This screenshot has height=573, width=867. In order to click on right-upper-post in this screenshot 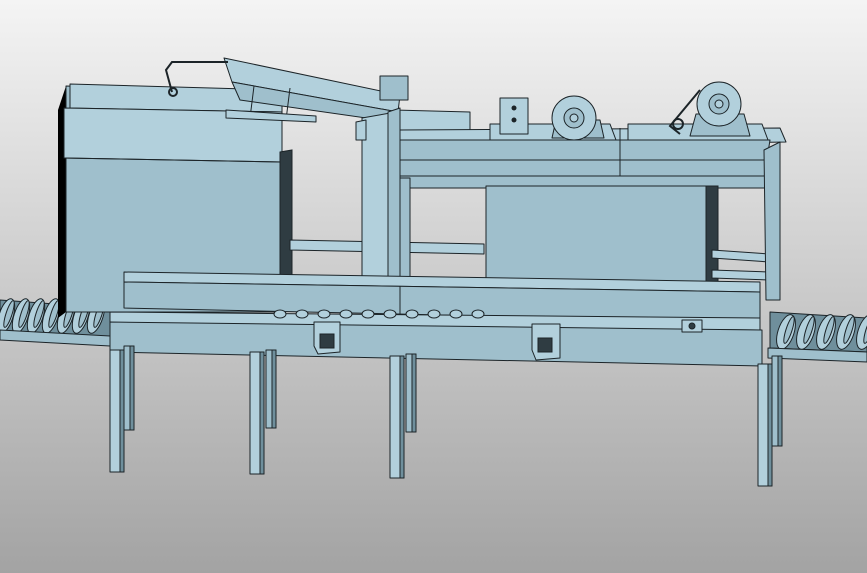, I will do `click(772, 221)`.